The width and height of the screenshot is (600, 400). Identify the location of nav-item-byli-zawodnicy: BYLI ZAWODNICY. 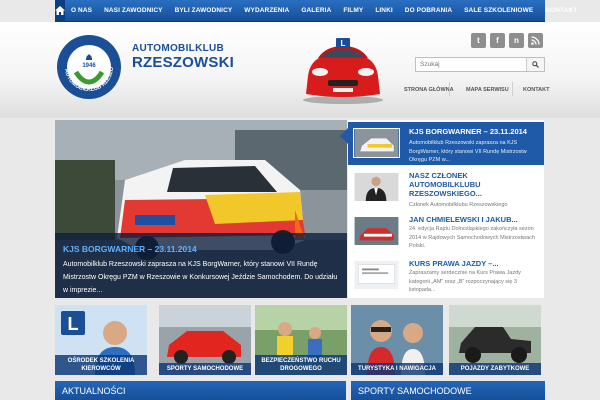
(204, 10).